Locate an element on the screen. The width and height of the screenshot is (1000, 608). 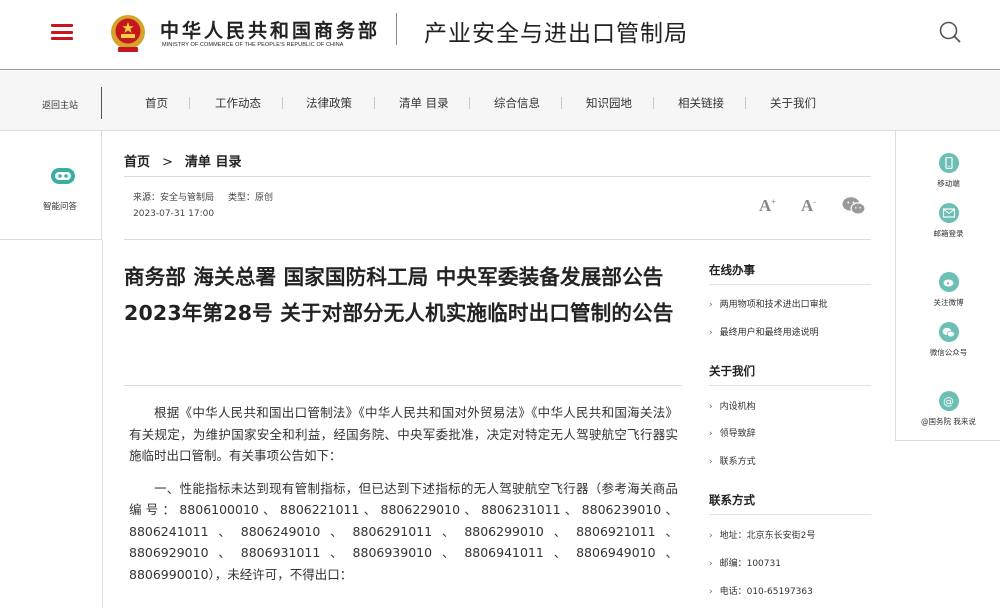
font-increase-glyph: A is located at coordinates (765, 205).